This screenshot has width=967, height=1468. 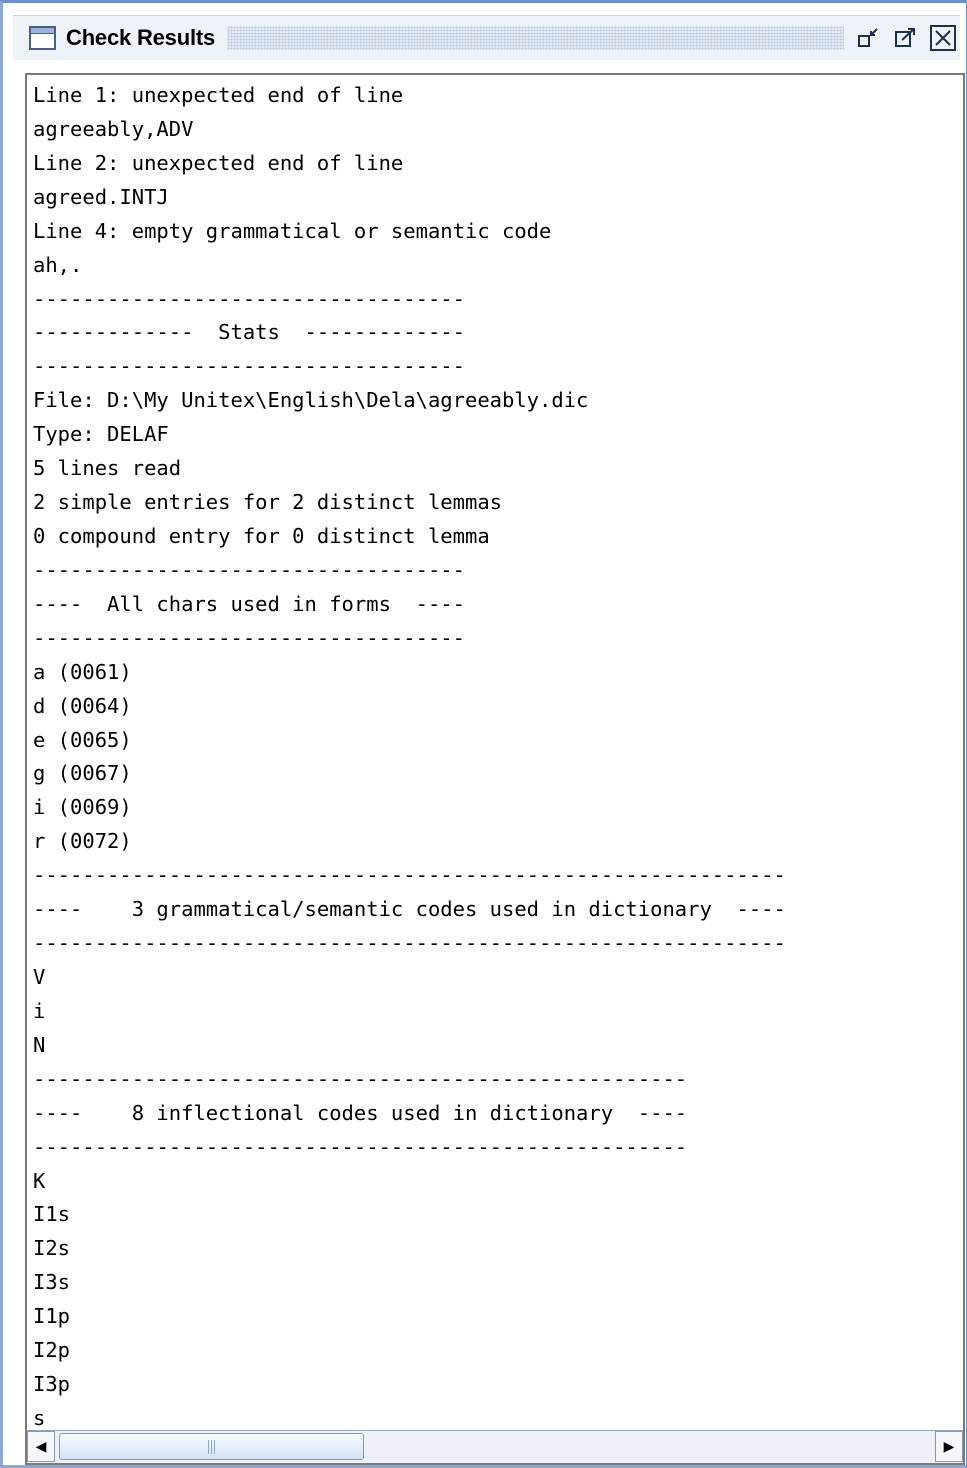 What do you see at coordinates (218, 162) in the screenshot?
I see `result-line: Line 2: unexpected end of line` at bounding box center [218, 162].